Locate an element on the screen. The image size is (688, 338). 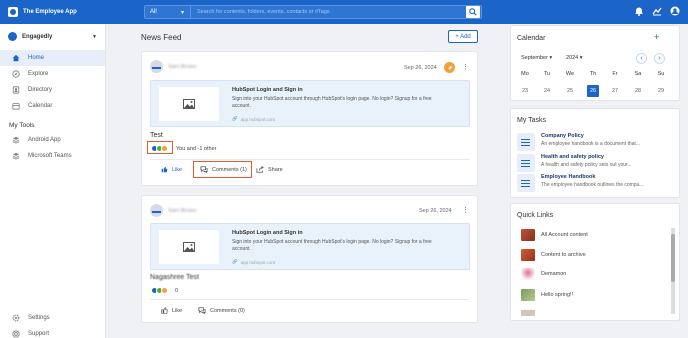
sidebar-item-calendar: Calendar is located at coordinates (52, 106).